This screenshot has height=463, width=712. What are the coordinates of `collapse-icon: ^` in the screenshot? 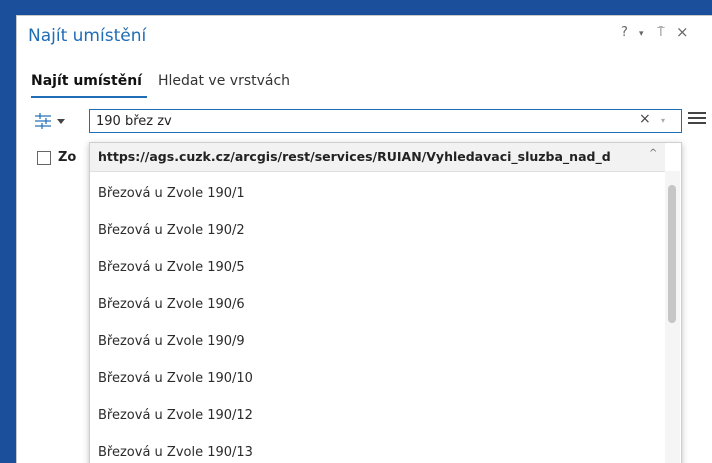 It's located at (653, 153).